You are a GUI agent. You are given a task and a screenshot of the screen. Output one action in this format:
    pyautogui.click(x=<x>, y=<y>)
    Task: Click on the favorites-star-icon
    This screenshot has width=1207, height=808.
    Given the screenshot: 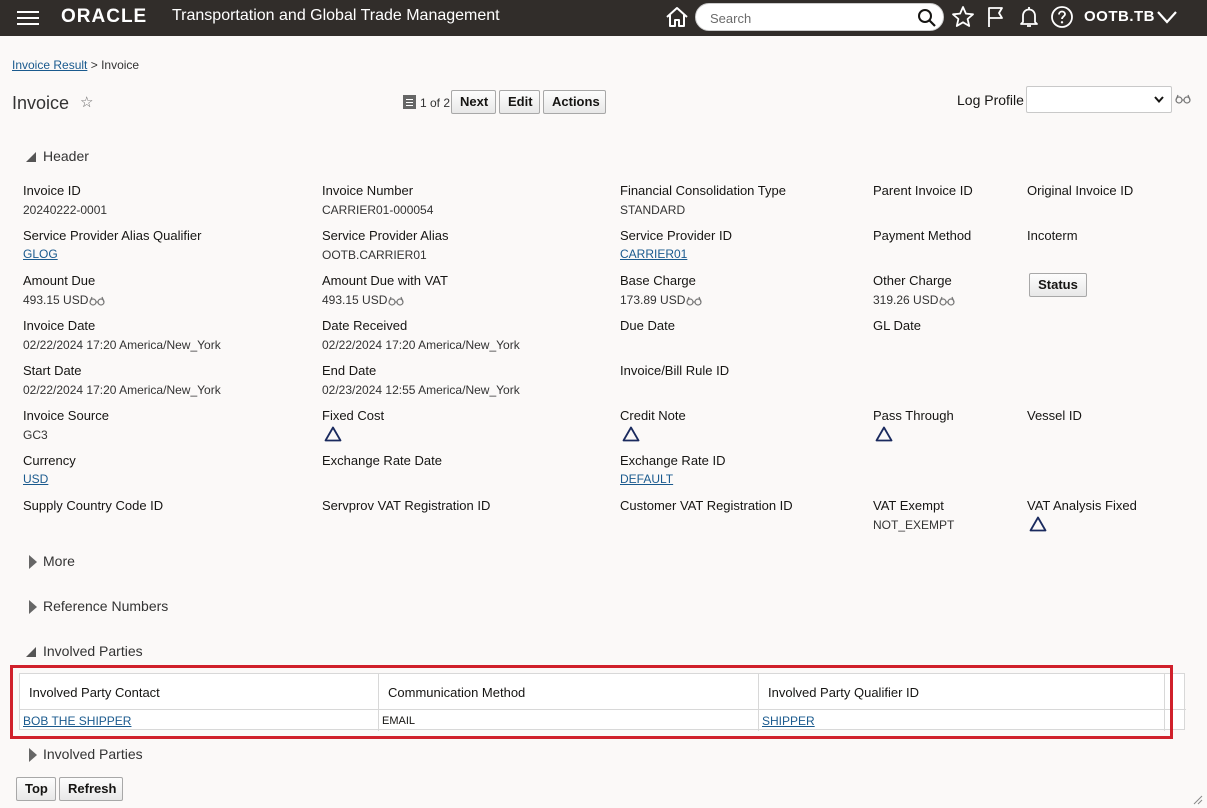 What is the action you would take?
    pyautogui.click(x=963, y=17)
    